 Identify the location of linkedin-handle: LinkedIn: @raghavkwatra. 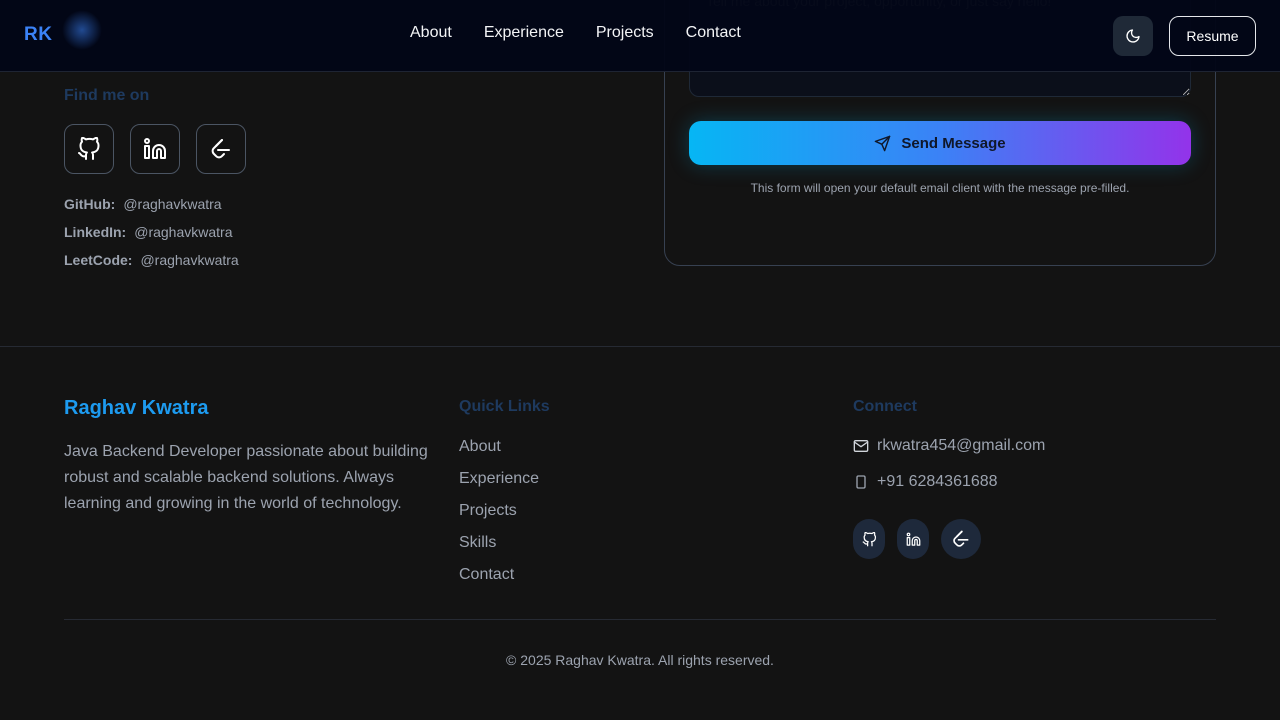
(151, 232).